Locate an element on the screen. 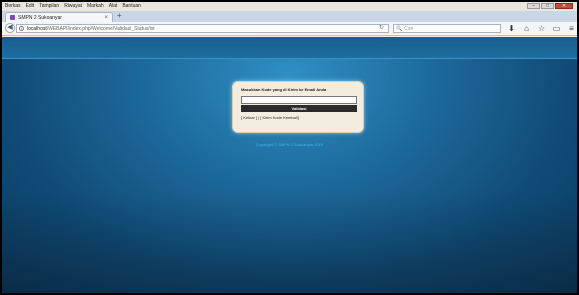  home-icon: ⌂ is located at coordinates (526, 28).